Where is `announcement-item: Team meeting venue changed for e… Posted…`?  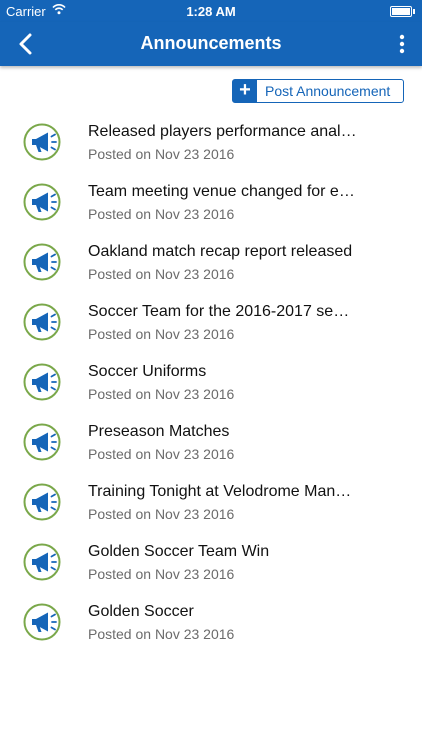 announcement-item: Team meeting venue changed for e… Posted… is located at coordinates (211, 203).